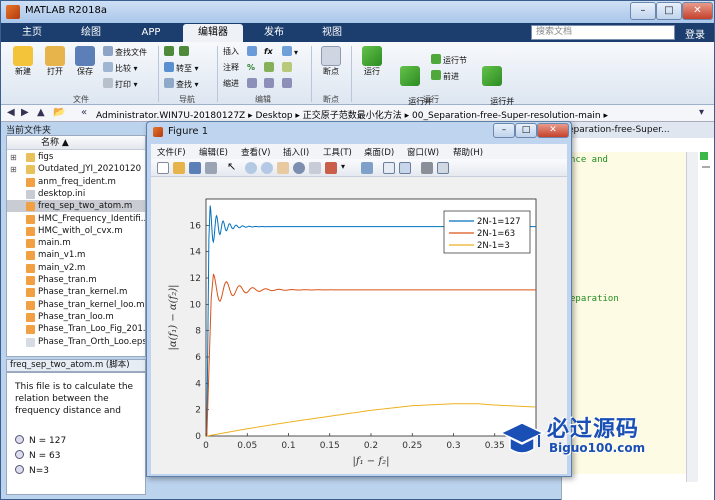  What do you see at coordinates (76, 268) in the screenshot?
I see `file-list-item: main_v2.m` at bounding box center [76, 268].